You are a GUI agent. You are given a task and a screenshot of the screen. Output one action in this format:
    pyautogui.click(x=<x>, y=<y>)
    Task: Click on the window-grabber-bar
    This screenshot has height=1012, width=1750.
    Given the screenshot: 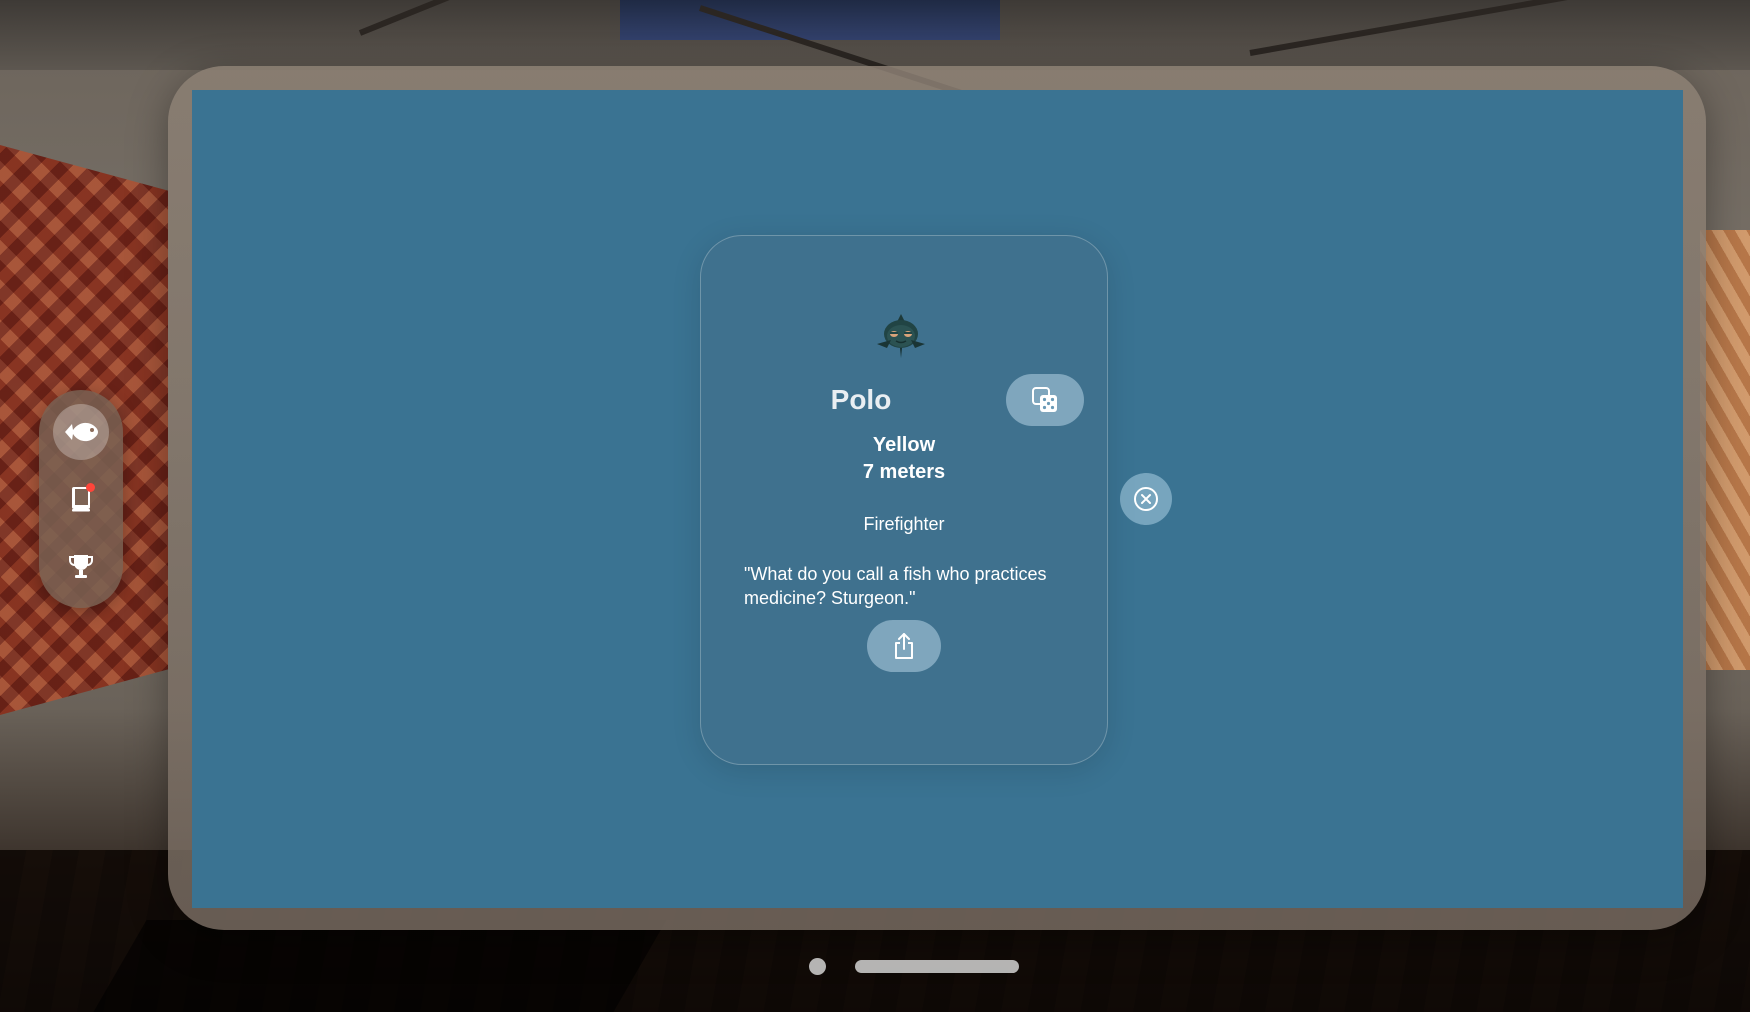 What is the action you would take?
    pyautogui.click(x=937, y=966)
    